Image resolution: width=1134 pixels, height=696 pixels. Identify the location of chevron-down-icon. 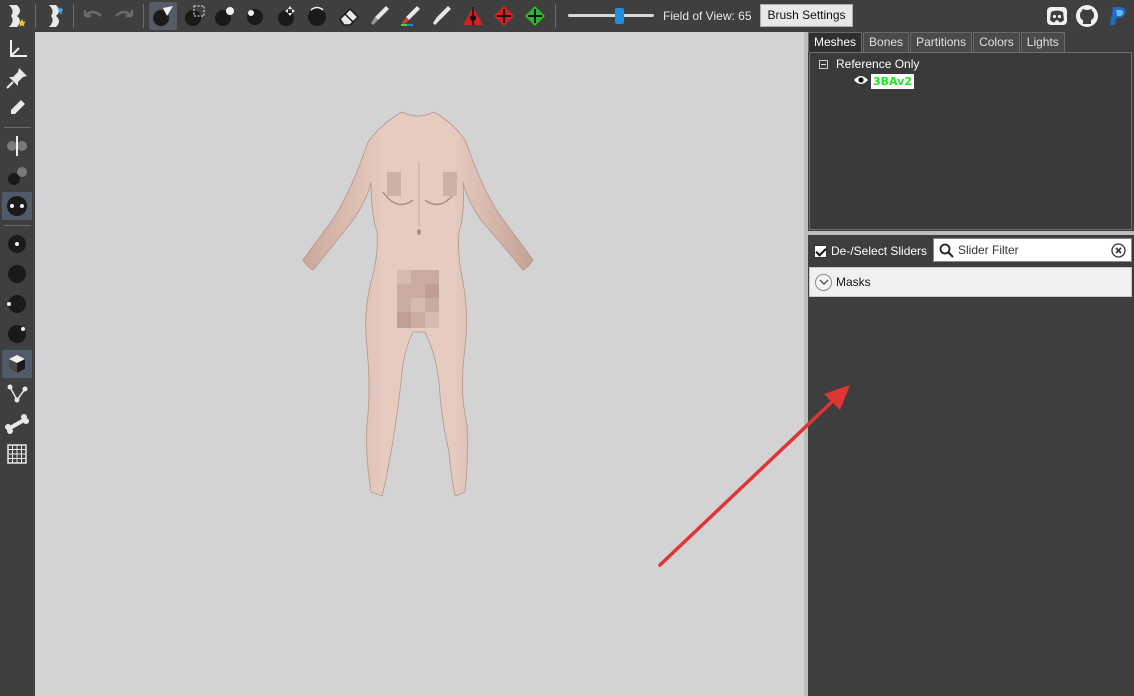
(823, 282).